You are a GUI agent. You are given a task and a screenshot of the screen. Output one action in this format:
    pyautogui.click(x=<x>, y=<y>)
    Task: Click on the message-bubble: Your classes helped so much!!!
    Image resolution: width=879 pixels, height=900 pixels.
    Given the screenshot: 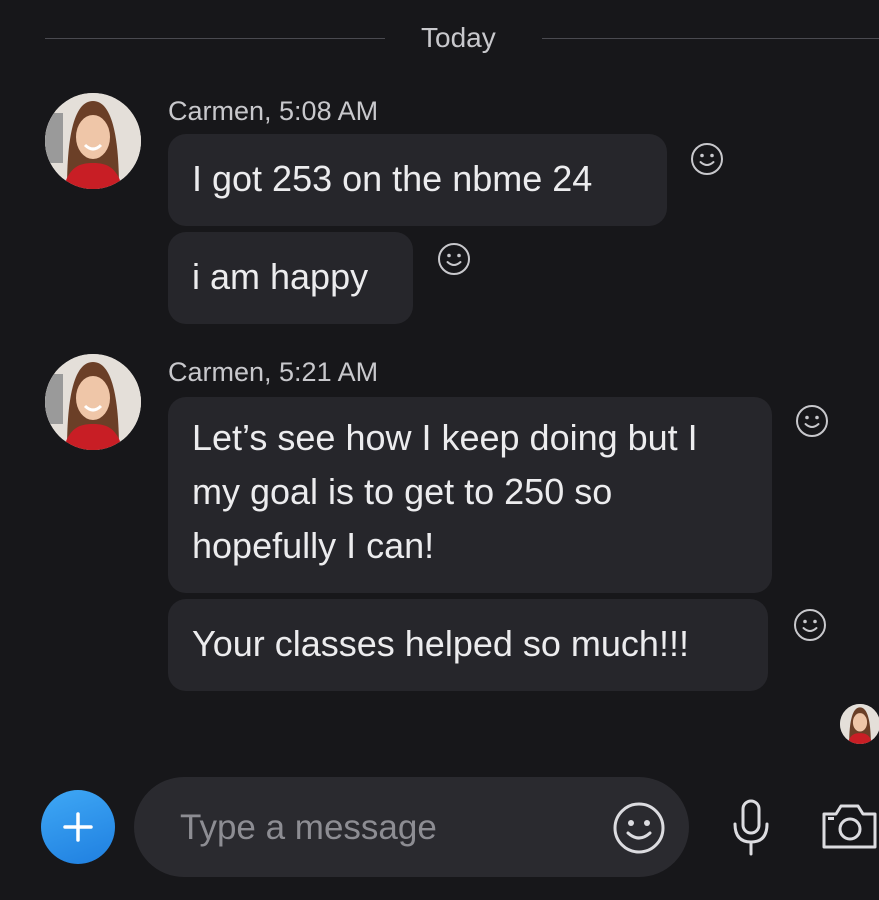 What is the action you would take?
    pyautogui.click(x=468, y=645)
    